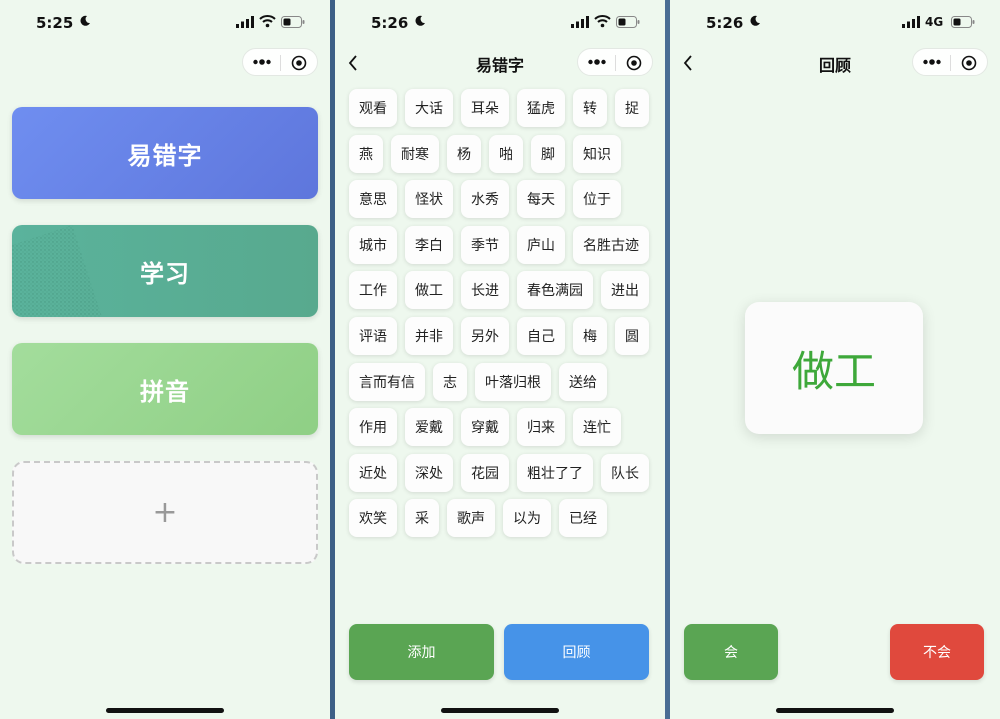 This screenshot has height=719, width=1000. Describe the element at coordinates (429, 472) in the screenshot. I see `word-chip: 深处` at that location.